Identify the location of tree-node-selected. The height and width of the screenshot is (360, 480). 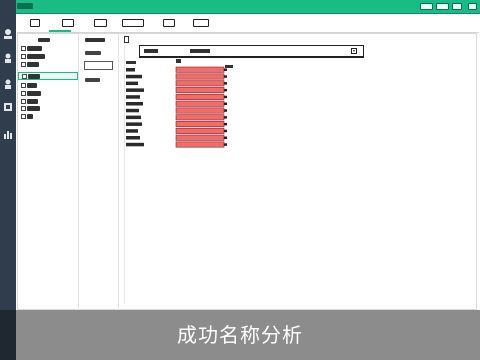
(48, 76).